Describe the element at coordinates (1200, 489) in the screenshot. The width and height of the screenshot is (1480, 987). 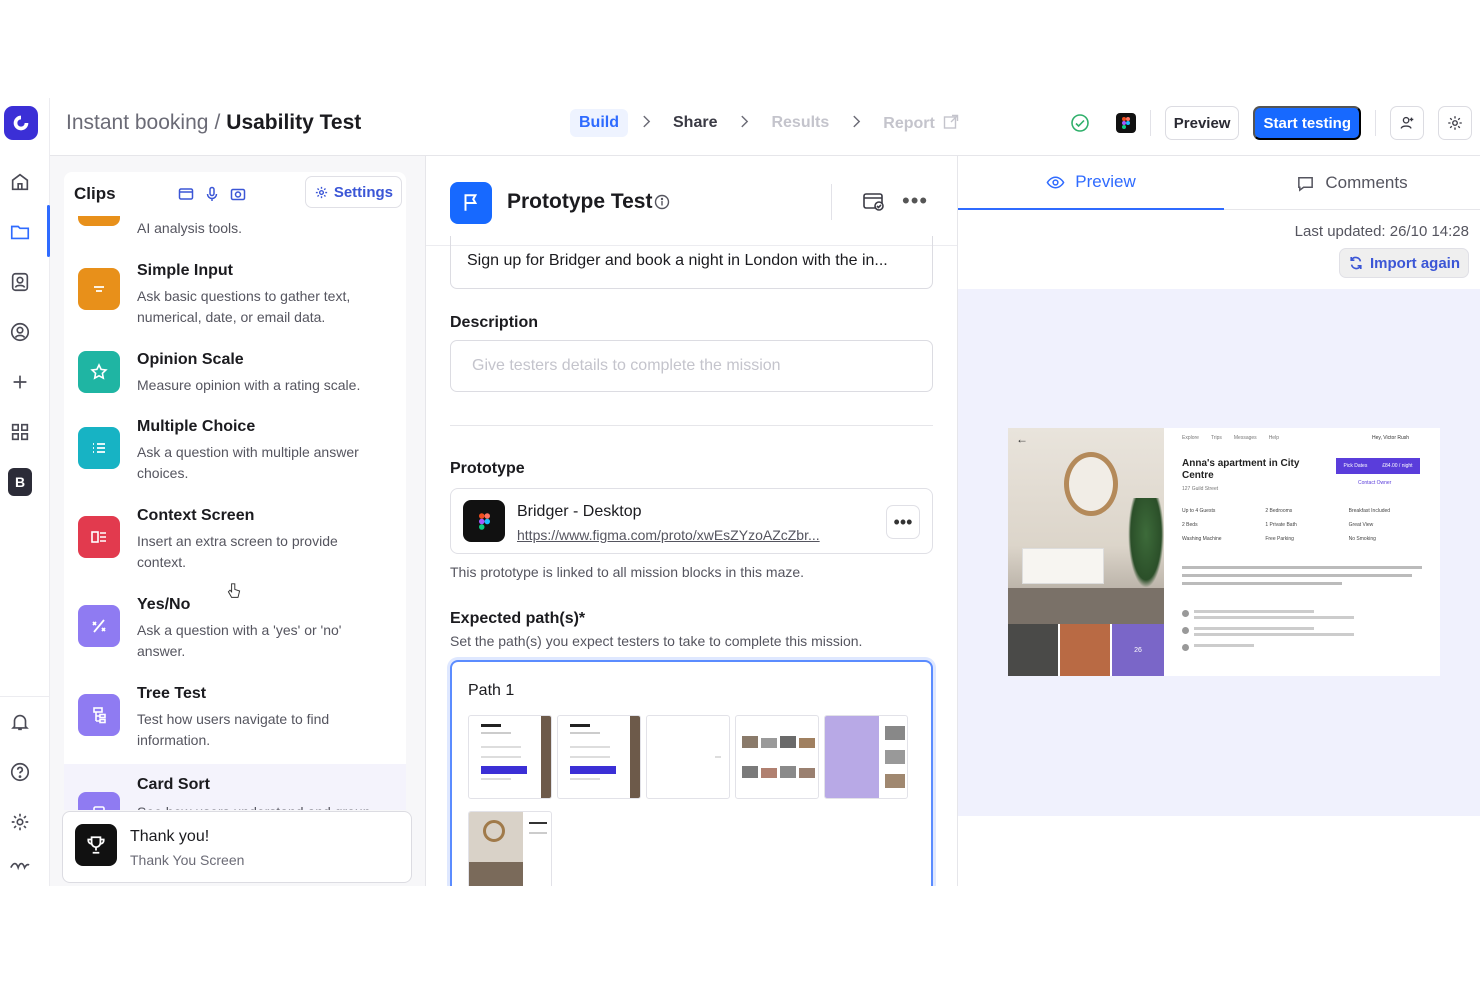
I see `shot-address: 127 Guild Street` at that location.